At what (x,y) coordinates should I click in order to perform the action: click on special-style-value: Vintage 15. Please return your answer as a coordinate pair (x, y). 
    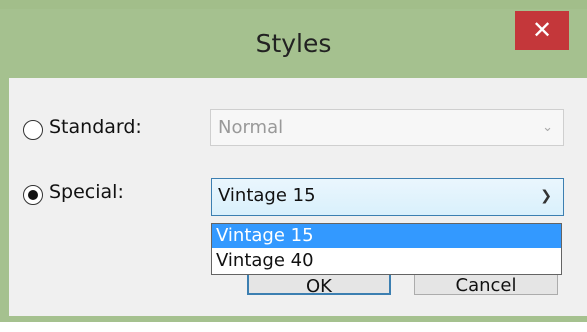
    Looking at the image, I should click on (267, 195).